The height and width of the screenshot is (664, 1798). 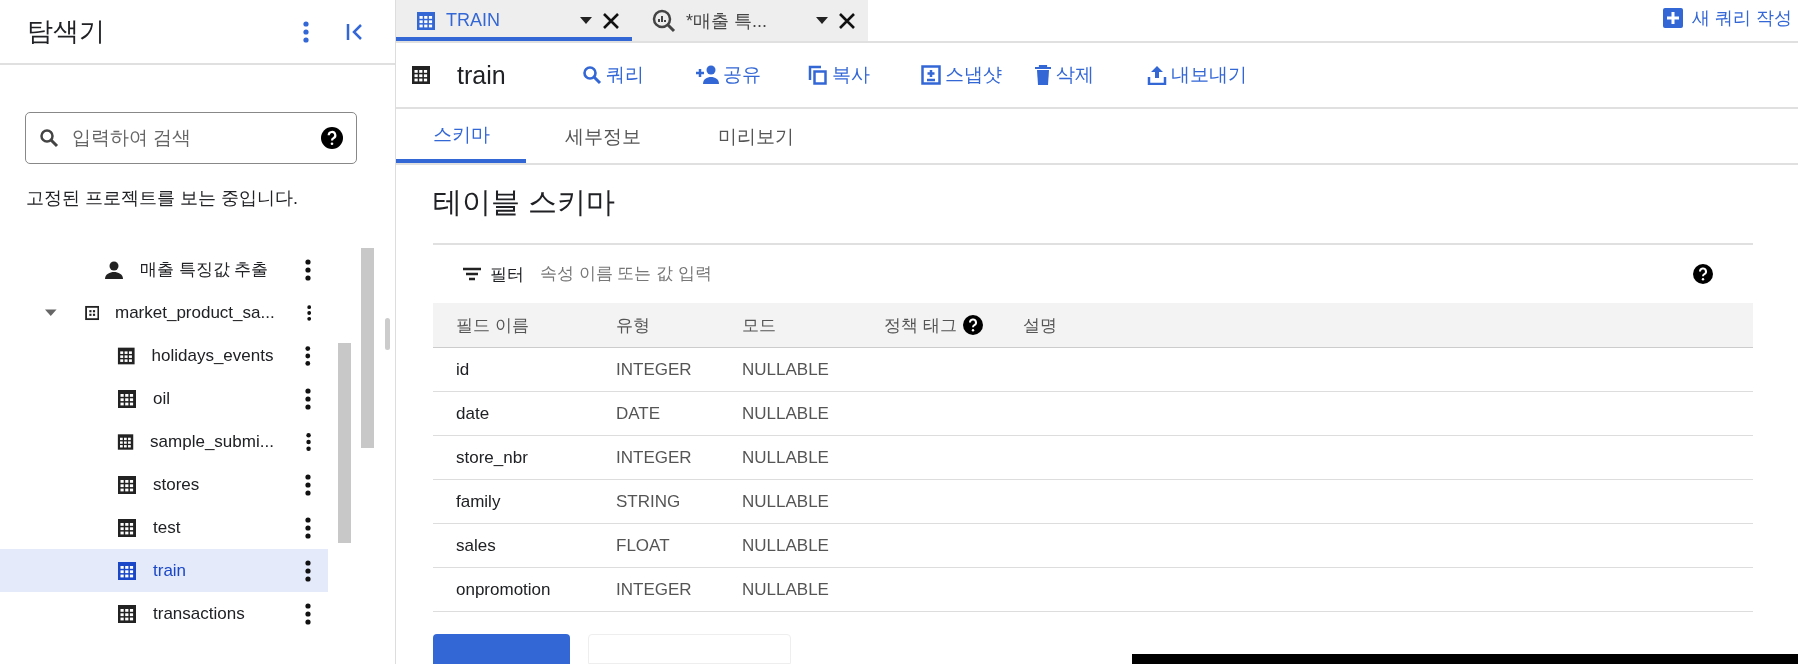 I want to click on search-field: 입력하여 검색, so click(x=191, y=138).